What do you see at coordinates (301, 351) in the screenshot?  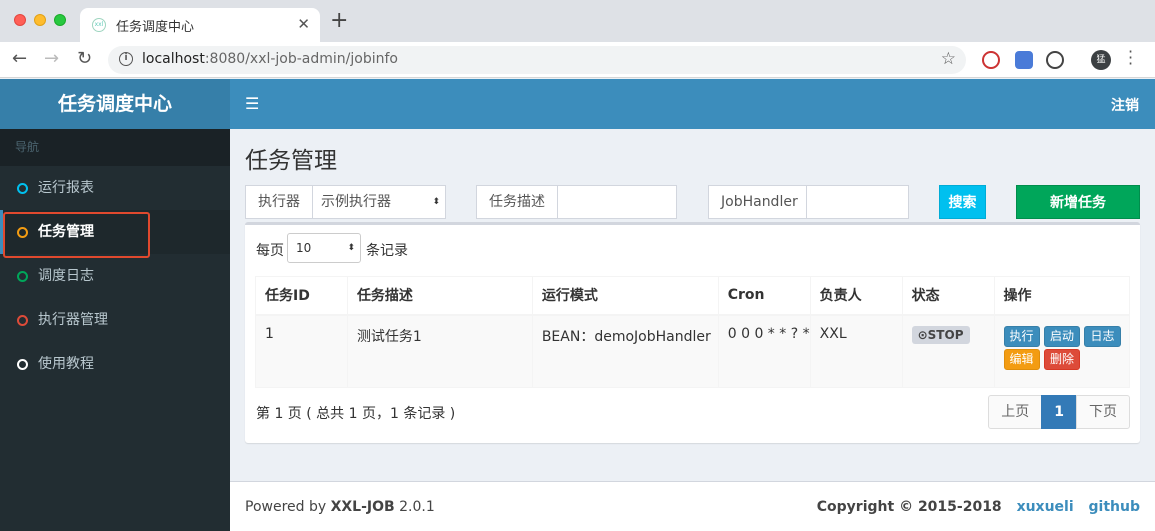 I see `cell-id: 1` at bounding box center [301, 351].